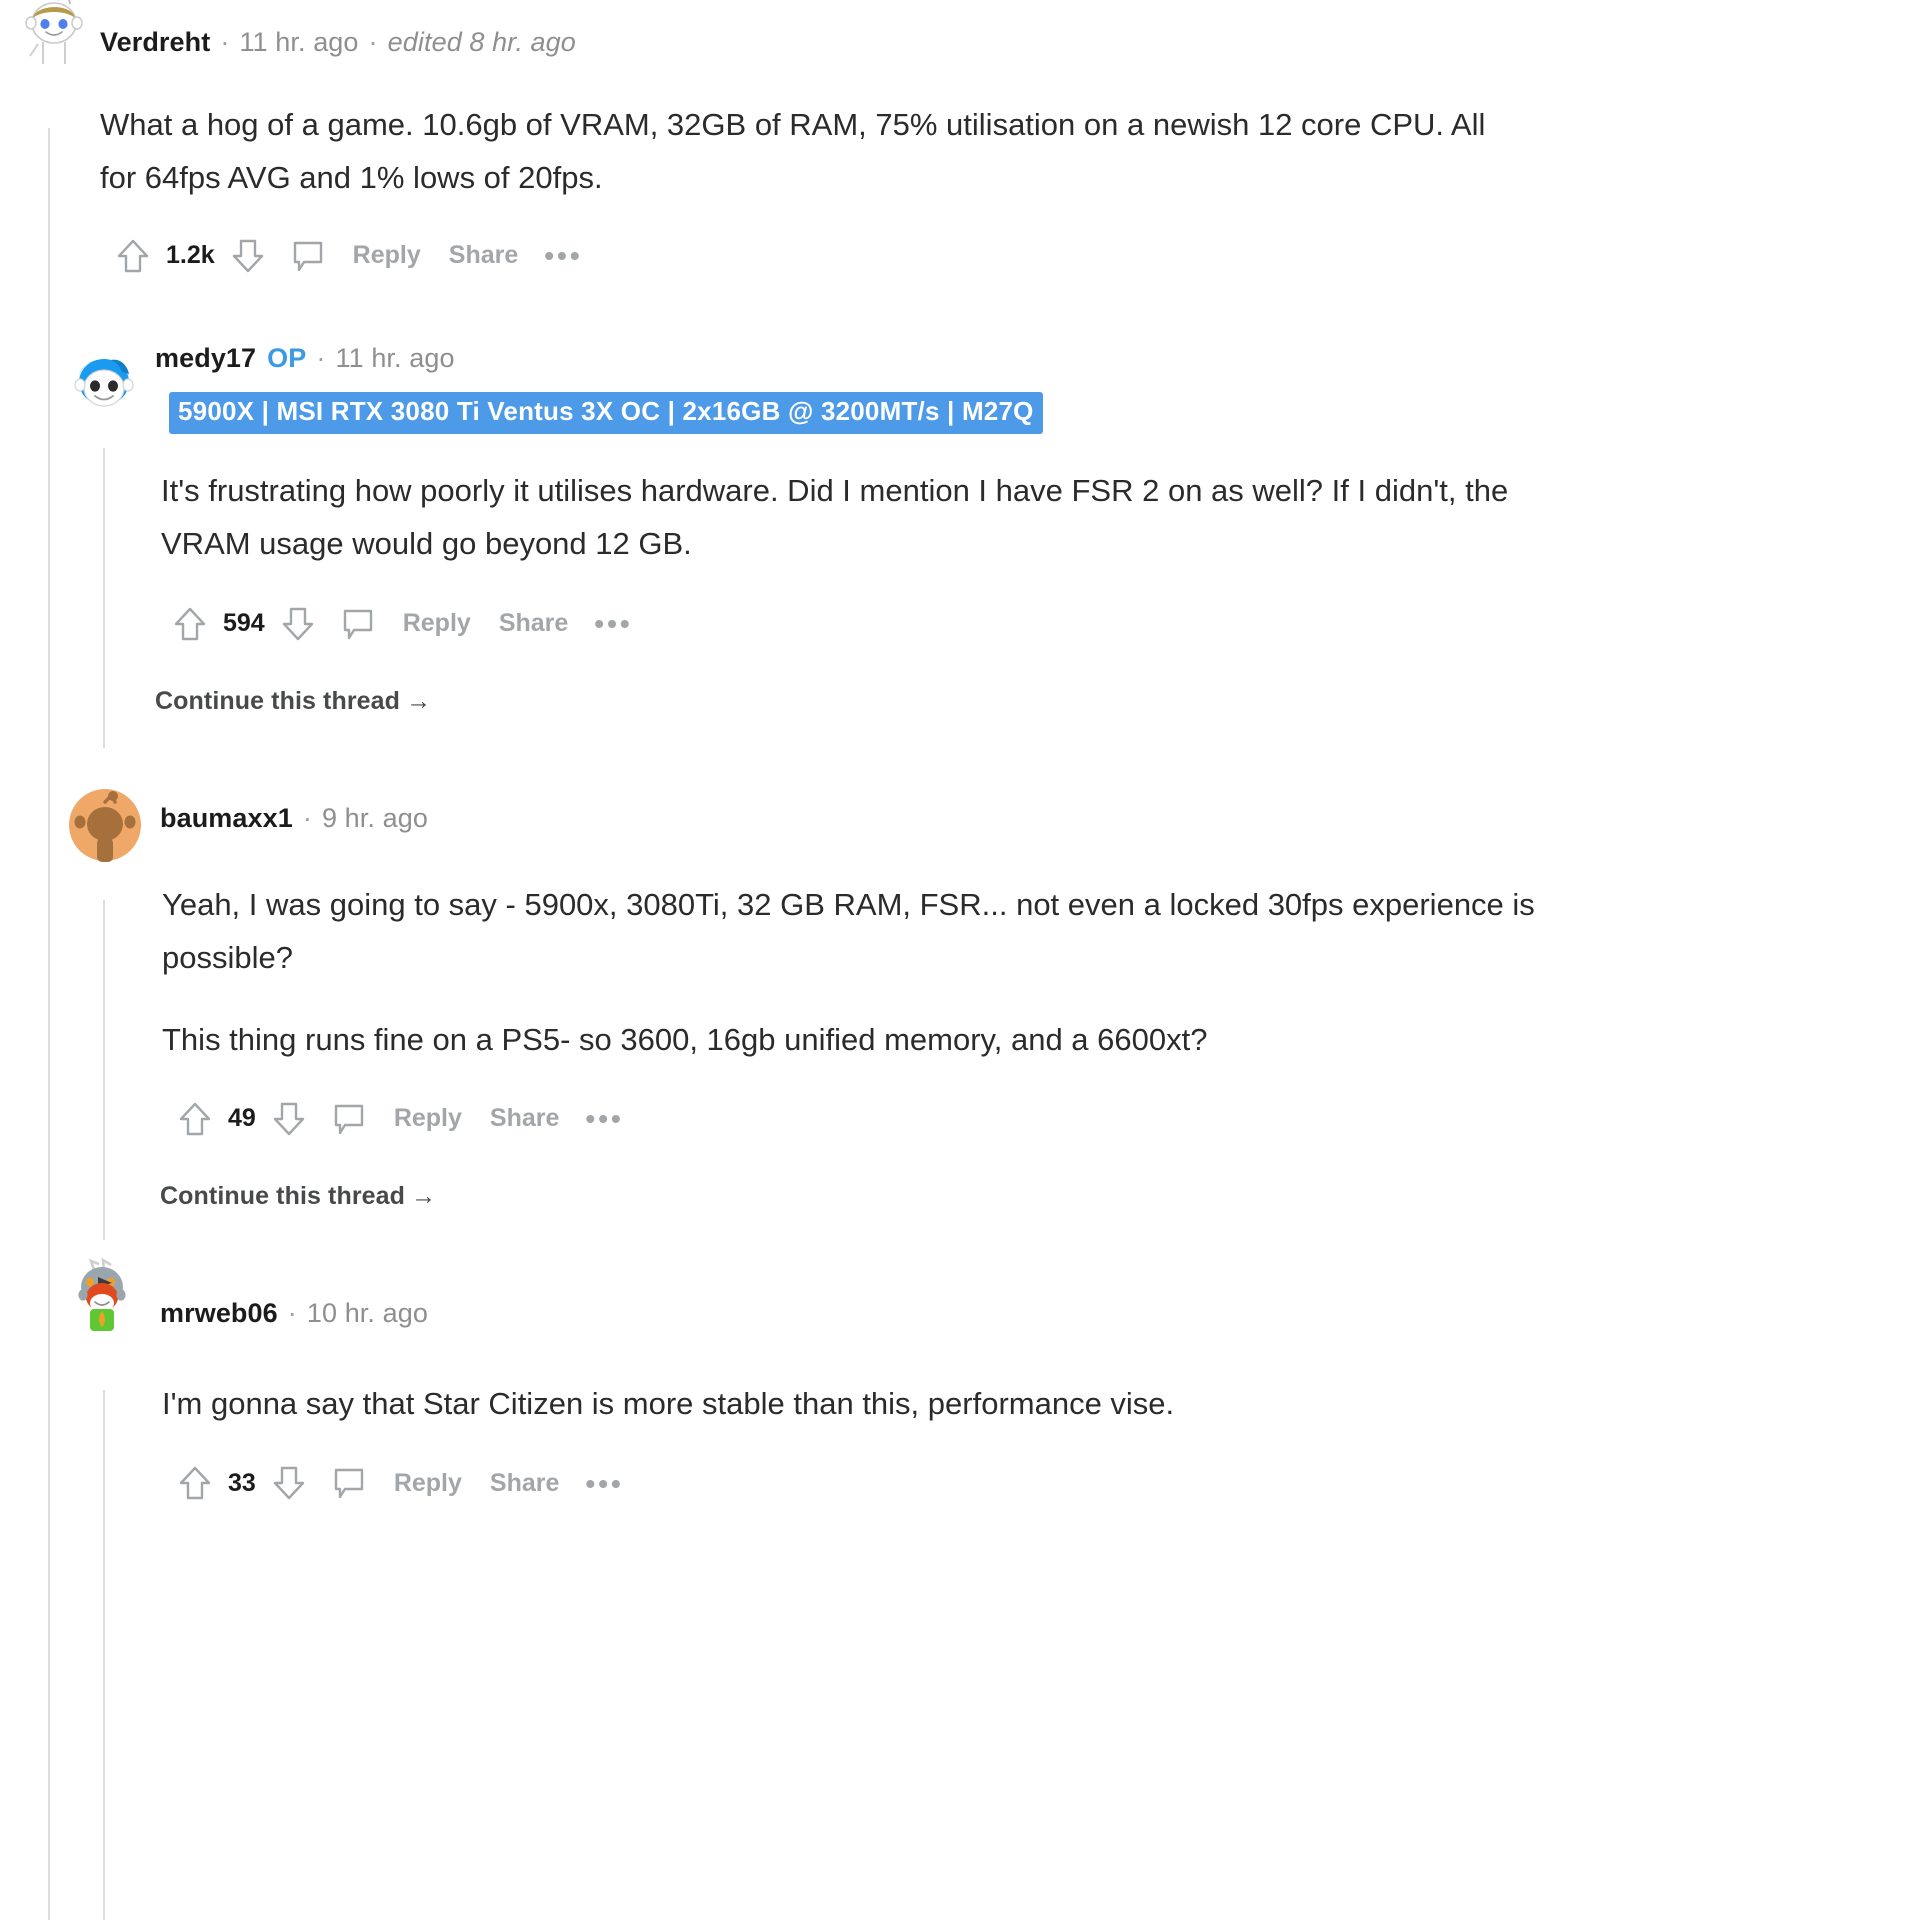 The width and height of the screenshot is (1920, 1920). I want to click on comment-header: mrweb06 · 10 hr. ago, so click(999, 1299).